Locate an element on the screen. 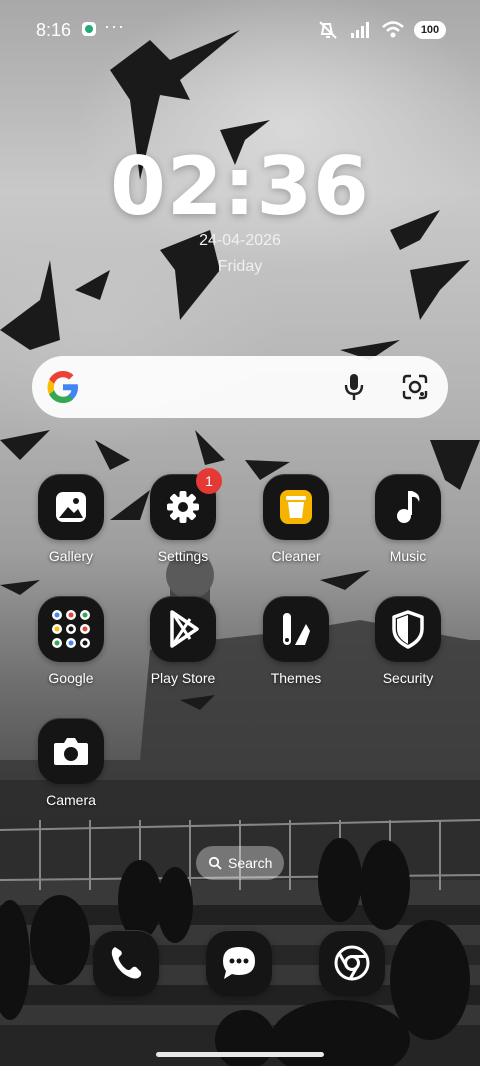 This screenshot has width=480, height=1066. shield-icon is located at coordinates (408, 629).